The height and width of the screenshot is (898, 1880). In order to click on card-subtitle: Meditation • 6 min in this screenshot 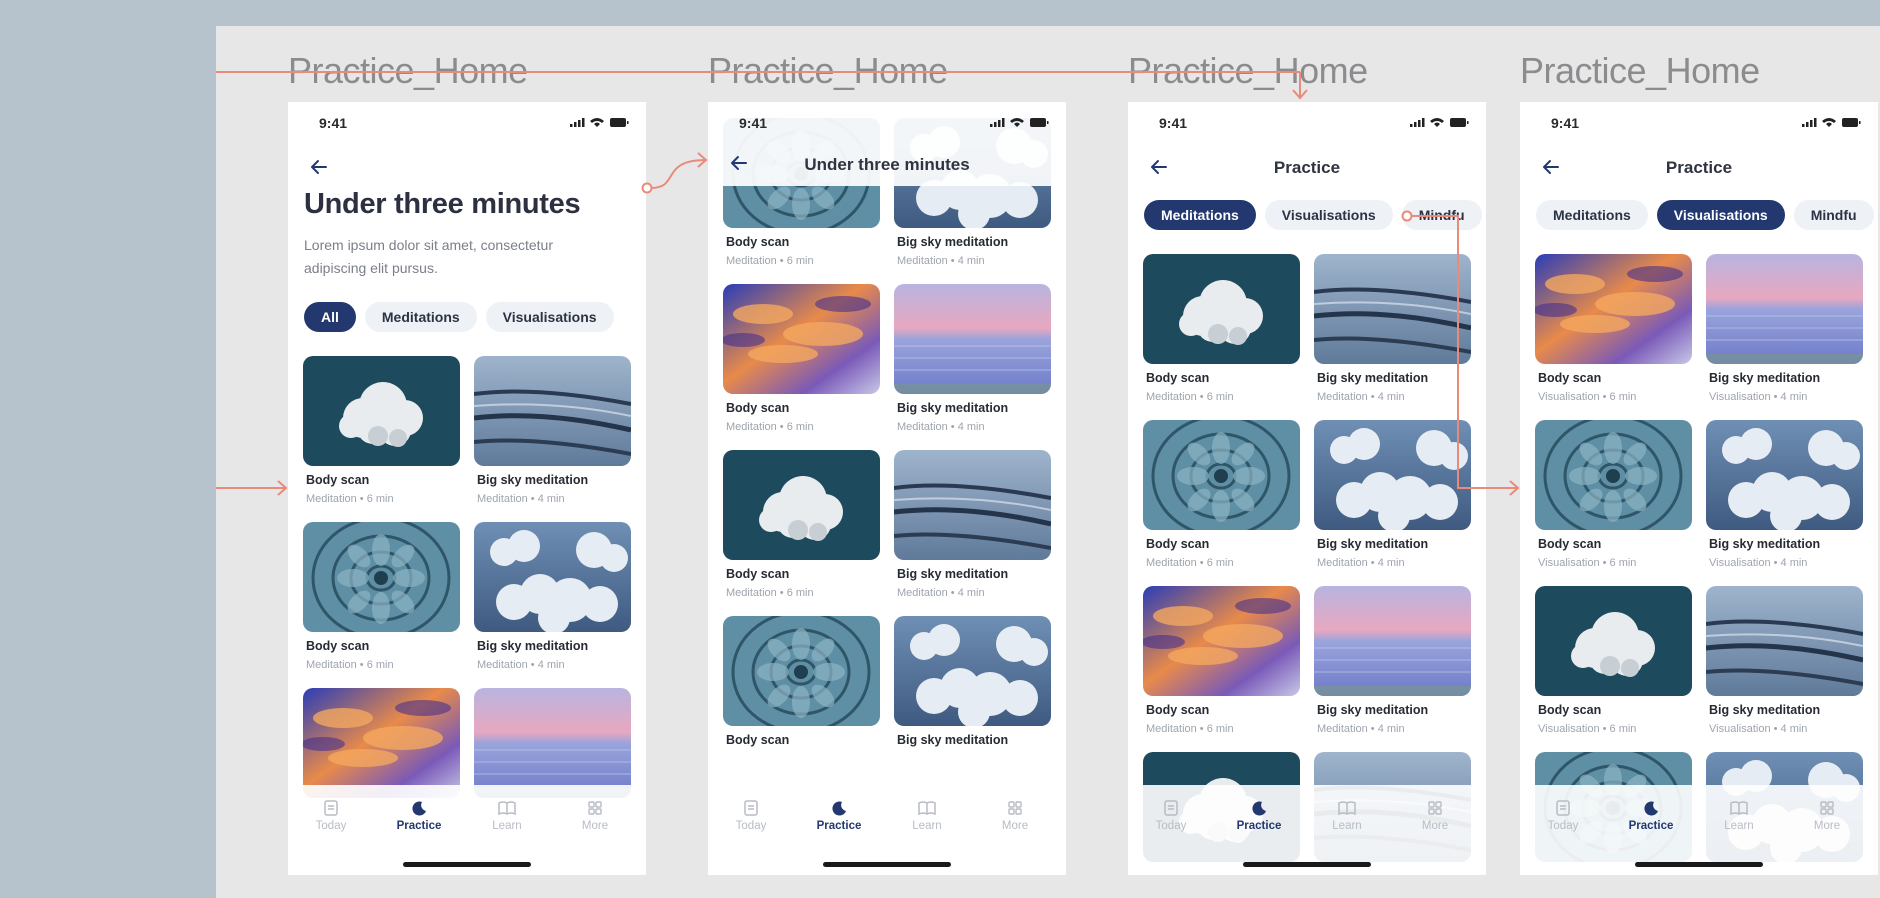, I will do `click(1190, 729)`.